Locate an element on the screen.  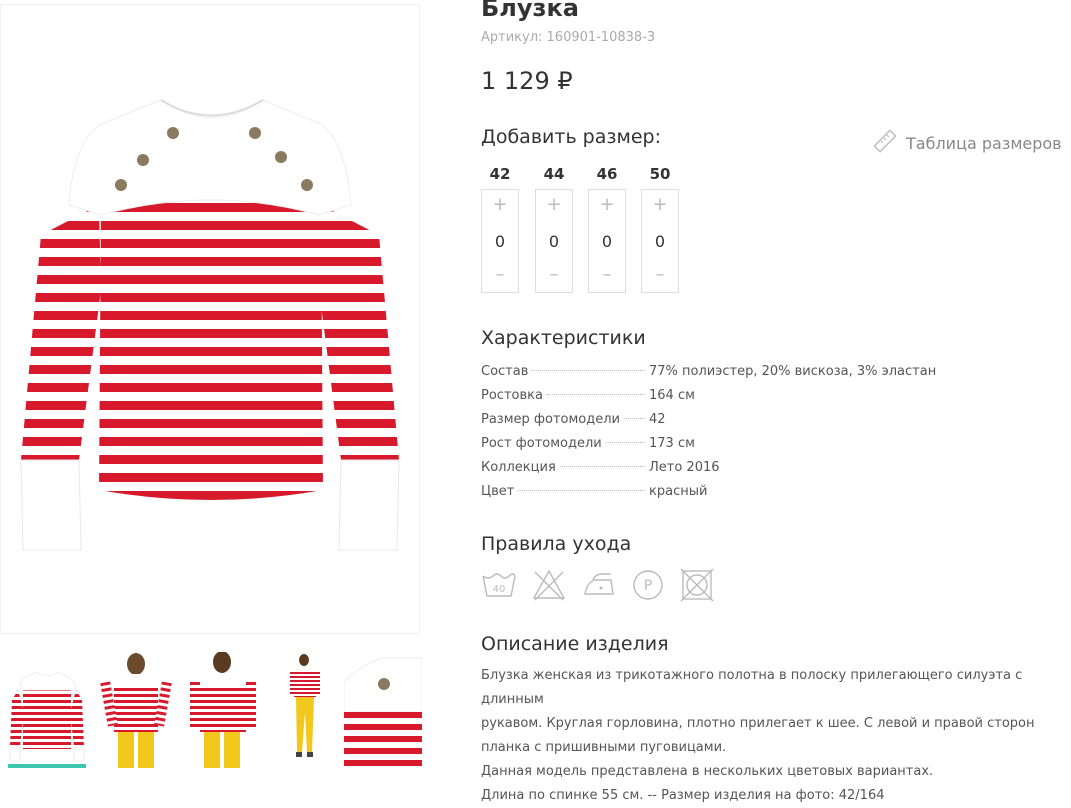
spec-row: Размер фотомодели 42 is located at coordinates (761, 420).